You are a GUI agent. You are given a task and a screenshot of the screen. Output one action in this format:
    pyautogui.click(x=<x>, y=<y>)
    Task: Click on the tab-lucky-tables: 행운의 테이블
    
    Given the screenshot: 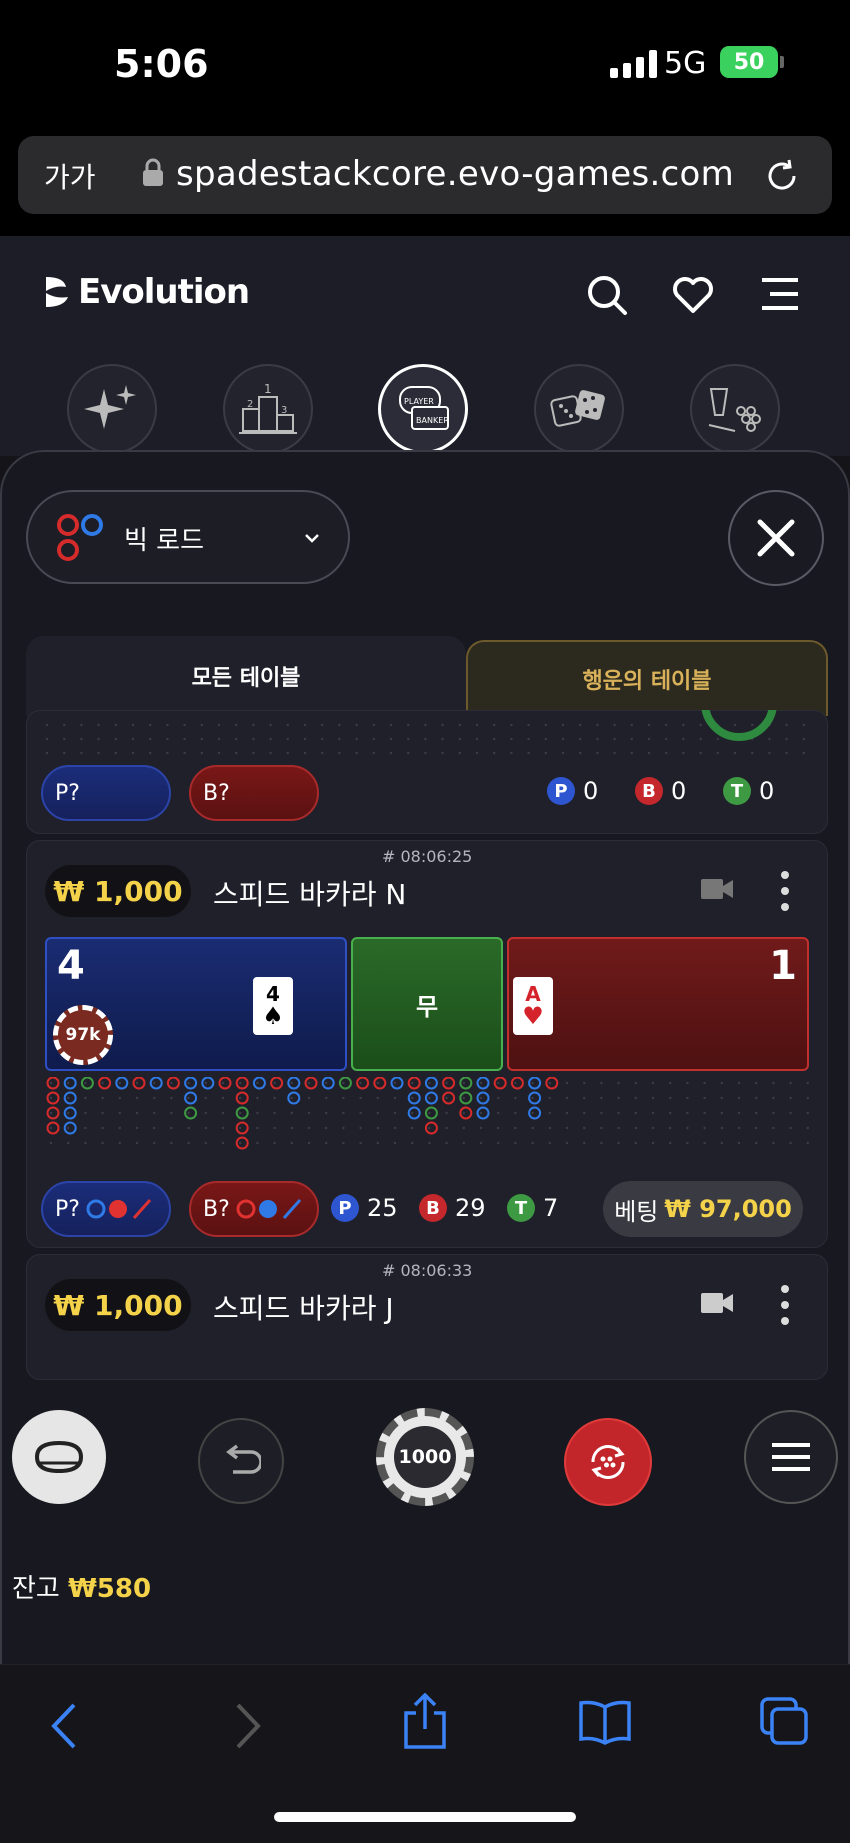 What is the action you would take?
    pyautogui.click(x=647, y=678)
    